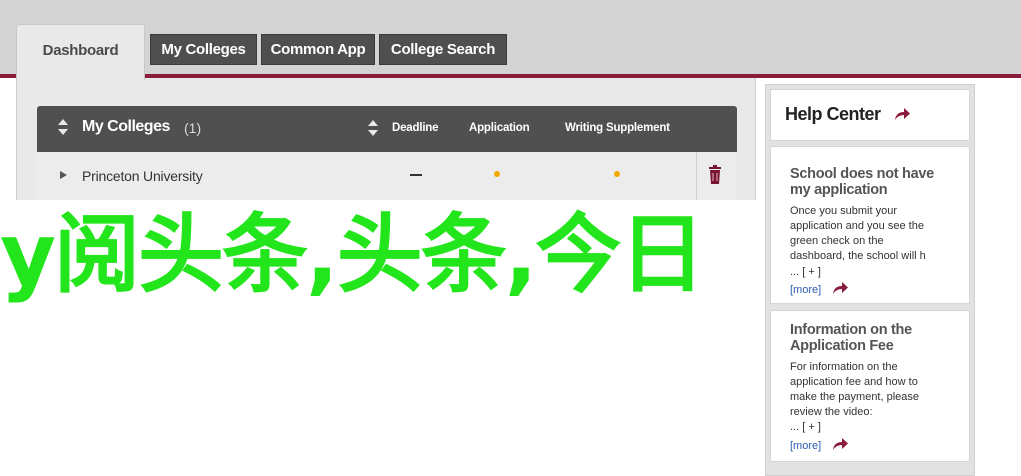  What do you see at coordinates (126, 126) in the screenshot?
I see `colleges-table-title: My Colleges` at bounding box center [126, 126].